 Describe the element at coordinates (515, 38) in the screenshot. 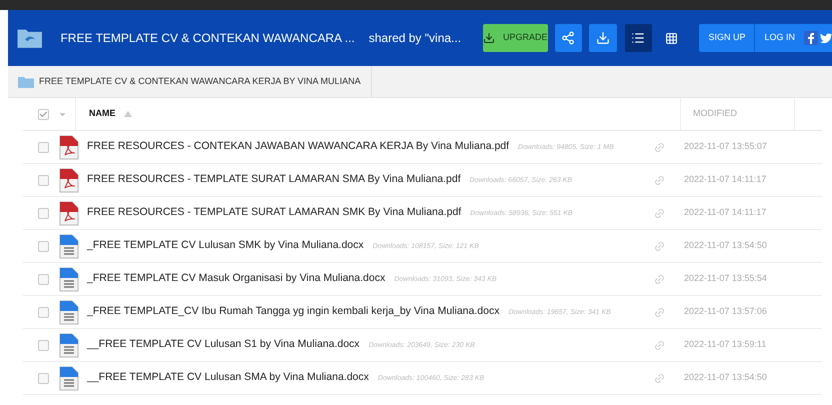

I see `upgrade-button: UPGRADE` at that location.